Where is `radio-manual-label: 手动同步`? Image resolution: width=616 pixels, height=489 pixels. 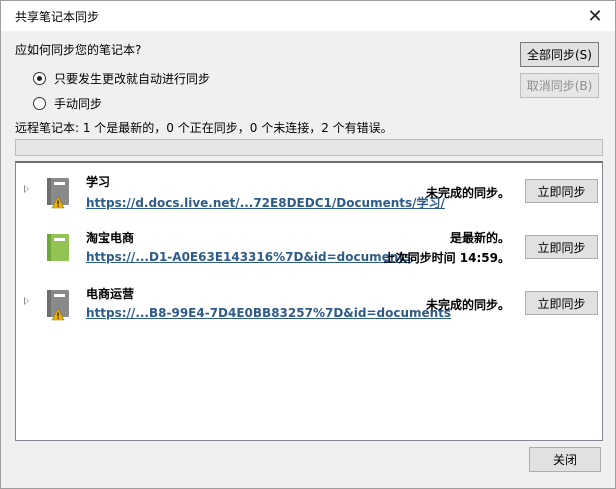
radio-manual-label: 手动同步 is located at coordinates (78, 104).